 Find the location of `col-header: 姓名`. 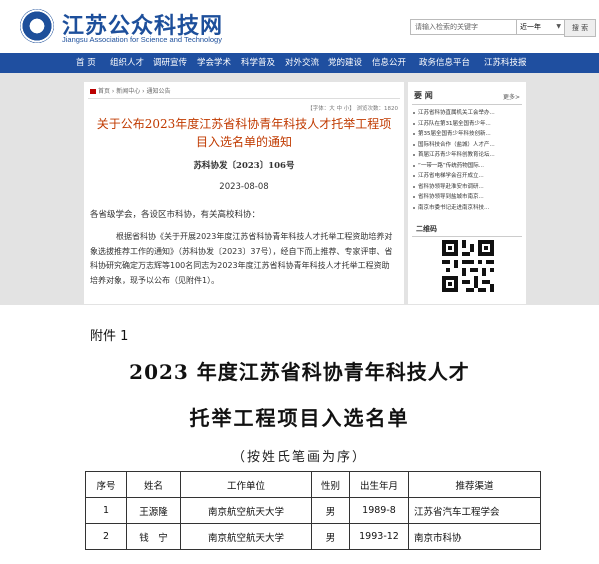

col-header: 姓名 is located at coordinates (153, 484).